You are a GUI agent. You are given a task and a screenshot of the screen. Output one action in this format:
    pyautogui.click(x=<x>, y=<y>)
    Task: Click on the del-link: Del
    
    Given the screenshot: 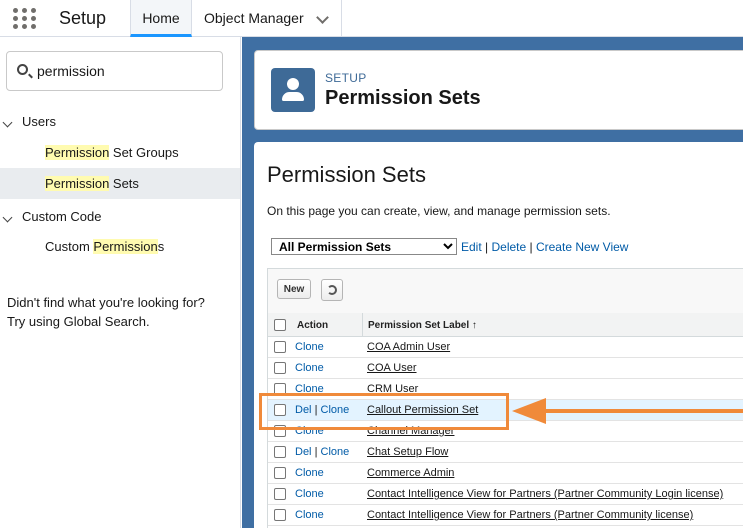 What is the action you would take?
    pyautogui.click(x=303, y=452)
    